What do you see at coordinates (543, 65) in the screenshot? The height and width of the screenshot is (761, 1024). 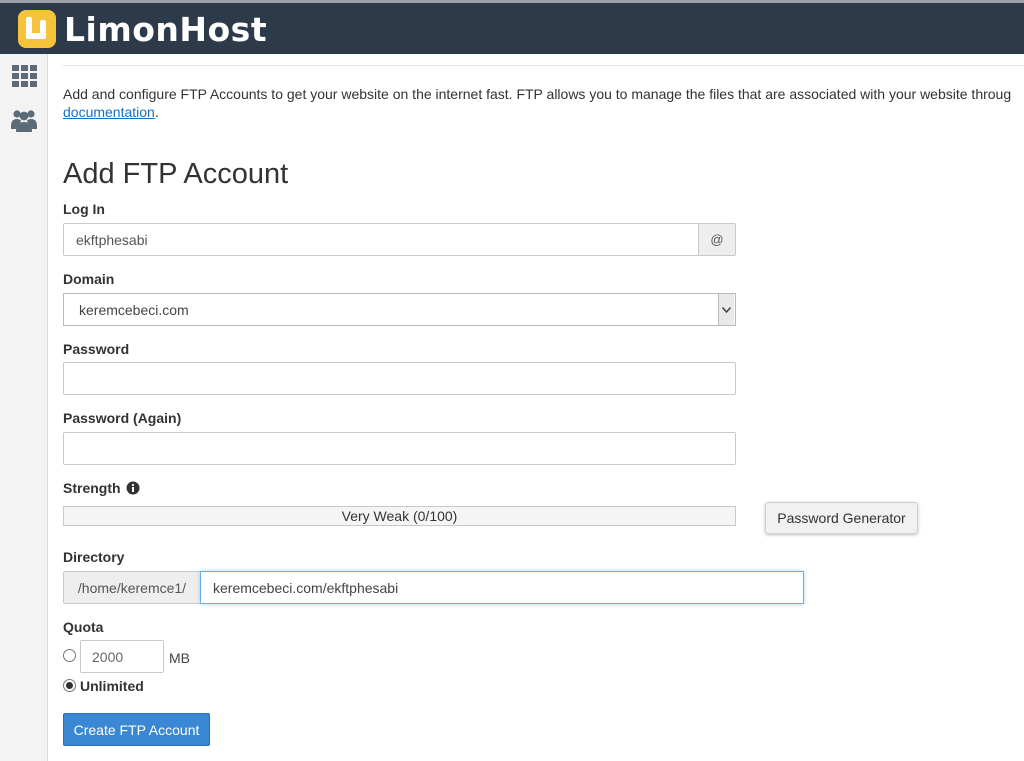 I see `divider` at bounding box center [543, 65].